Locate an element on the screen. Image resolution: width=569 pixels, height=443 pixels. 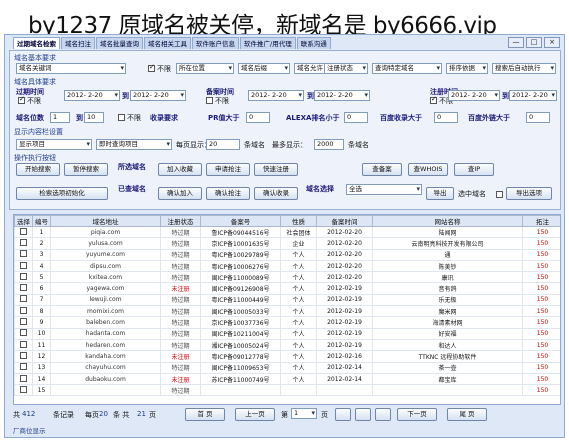
column-header: 拓注 is located at coordinates (541, 221).